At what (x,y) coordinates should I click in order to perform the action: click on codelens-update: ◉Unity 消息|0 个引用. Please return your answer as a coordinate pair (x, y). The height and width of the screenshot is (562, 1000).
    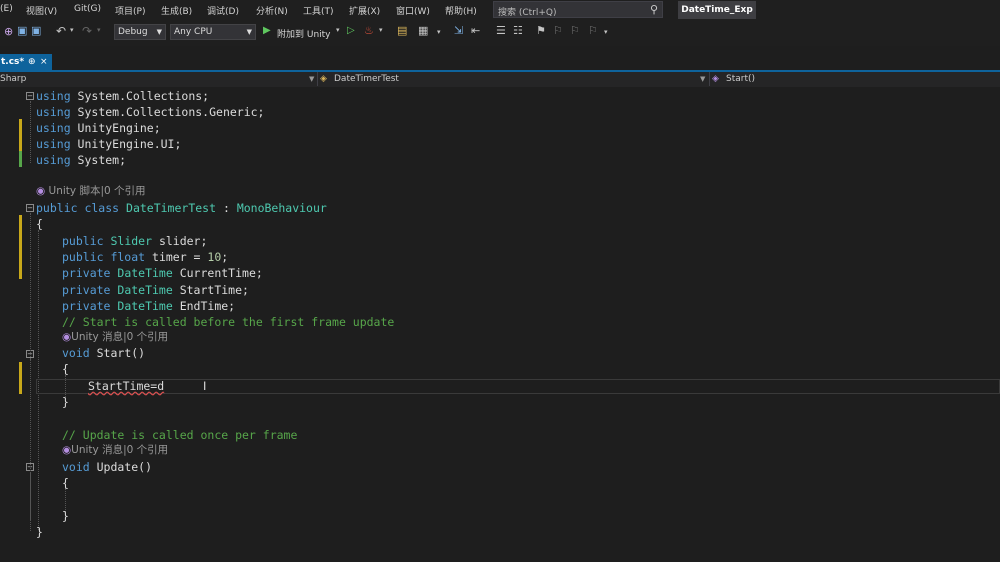
    Looking at the image, I should click on (115, 450).